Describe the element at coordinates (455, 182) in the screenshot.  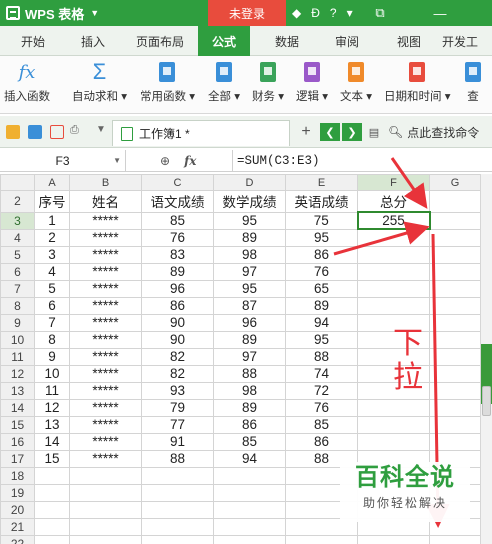
I see `column-header-g: G` at that location.